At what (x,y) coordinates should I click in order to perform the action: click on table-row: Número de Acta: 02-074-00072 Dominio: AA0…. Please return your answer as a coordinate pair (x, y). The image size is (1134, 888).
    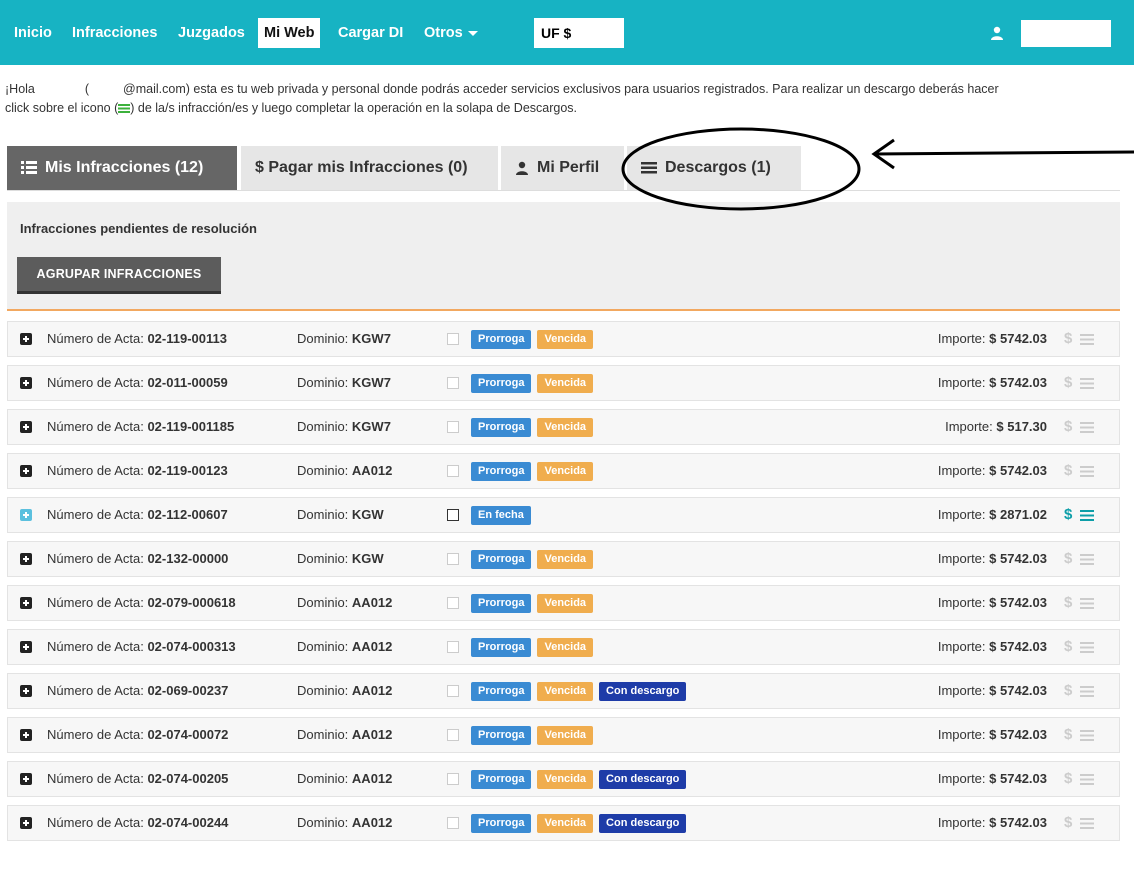
    Looking at the image, I should click on (563, 735).